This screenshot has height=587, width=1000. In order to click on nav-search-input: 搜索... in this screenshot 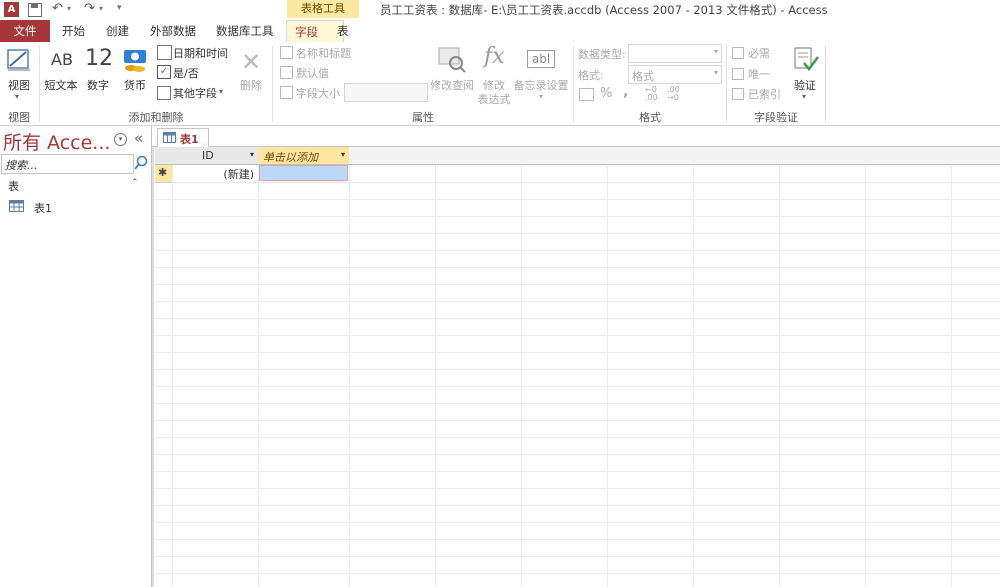, I will do `click(67, 164)`.